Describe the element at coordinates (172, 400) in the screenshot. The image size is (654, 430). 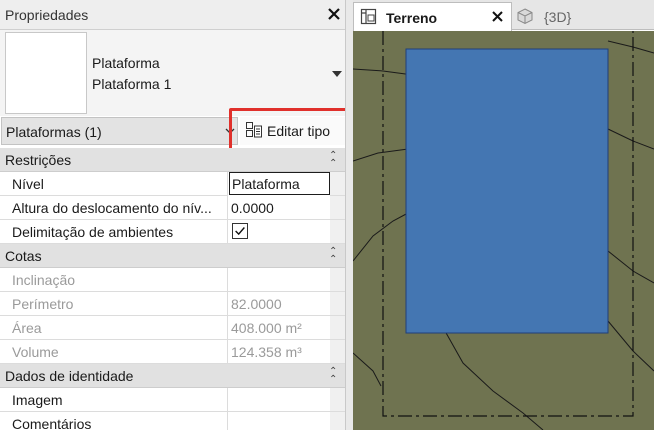
I see `property-row-imagem: Imagem` at that location.